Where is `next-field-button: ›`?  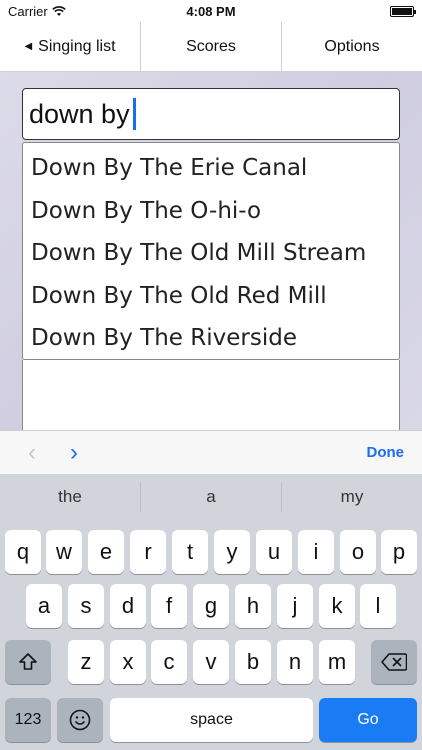
next-field-button: › is located at coordinates (74, 453).